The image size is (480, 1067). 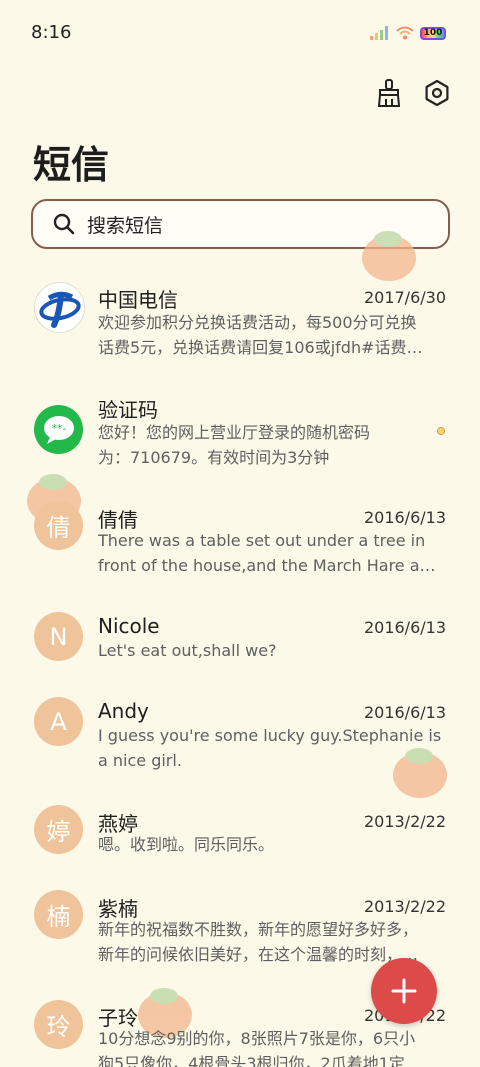 What do you see at coordinates (58, 829) in the screenshot?
I see `avatar: 婷` at bounding box center [58, 829].